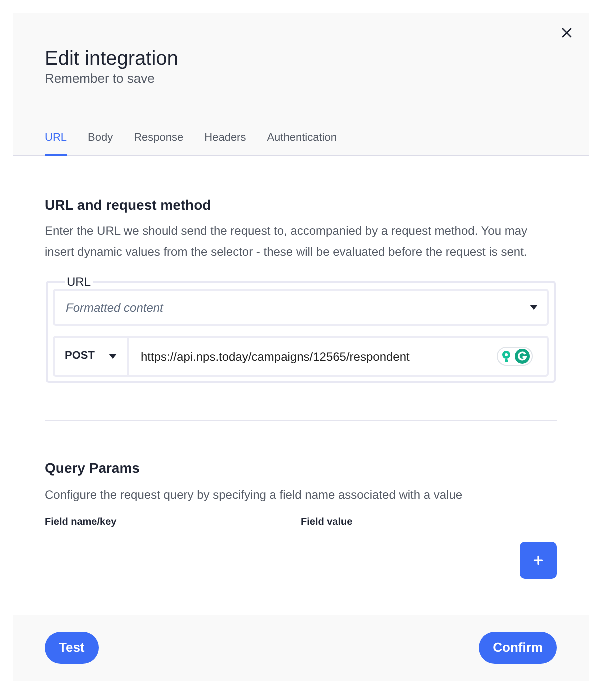 The width and height of the screenshot is (602, 694). Describe the element at coordinates (72, 648) in the screenshot. I see `footer-button: Test` at that location.